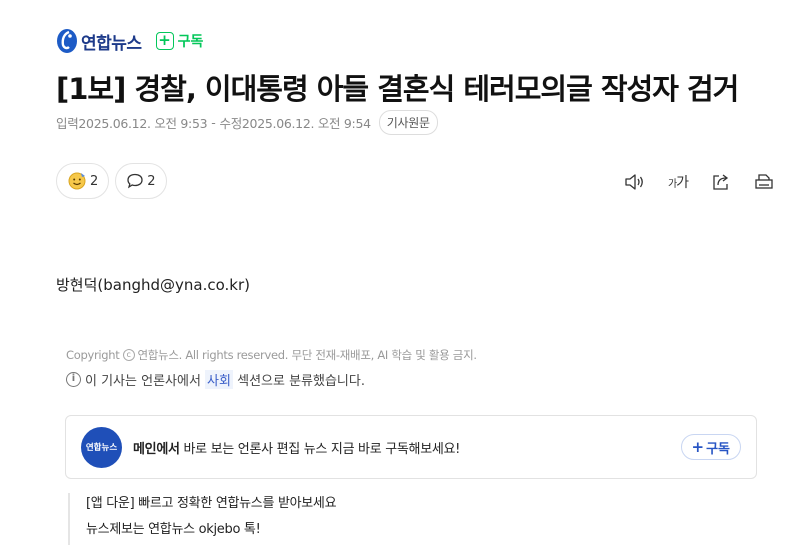 The height and width of the screenshot is (558, 800). What do you see at coordinates (156, 449) in the screenshot?
I see `promo-bold: 메인에서` at bounding box center [156, 449].